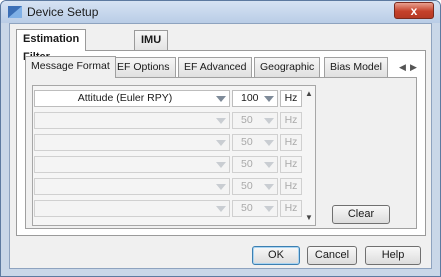 This screenshot has width=441, height=277. I want to click on window-title: Device Setup, so click(63, 12).